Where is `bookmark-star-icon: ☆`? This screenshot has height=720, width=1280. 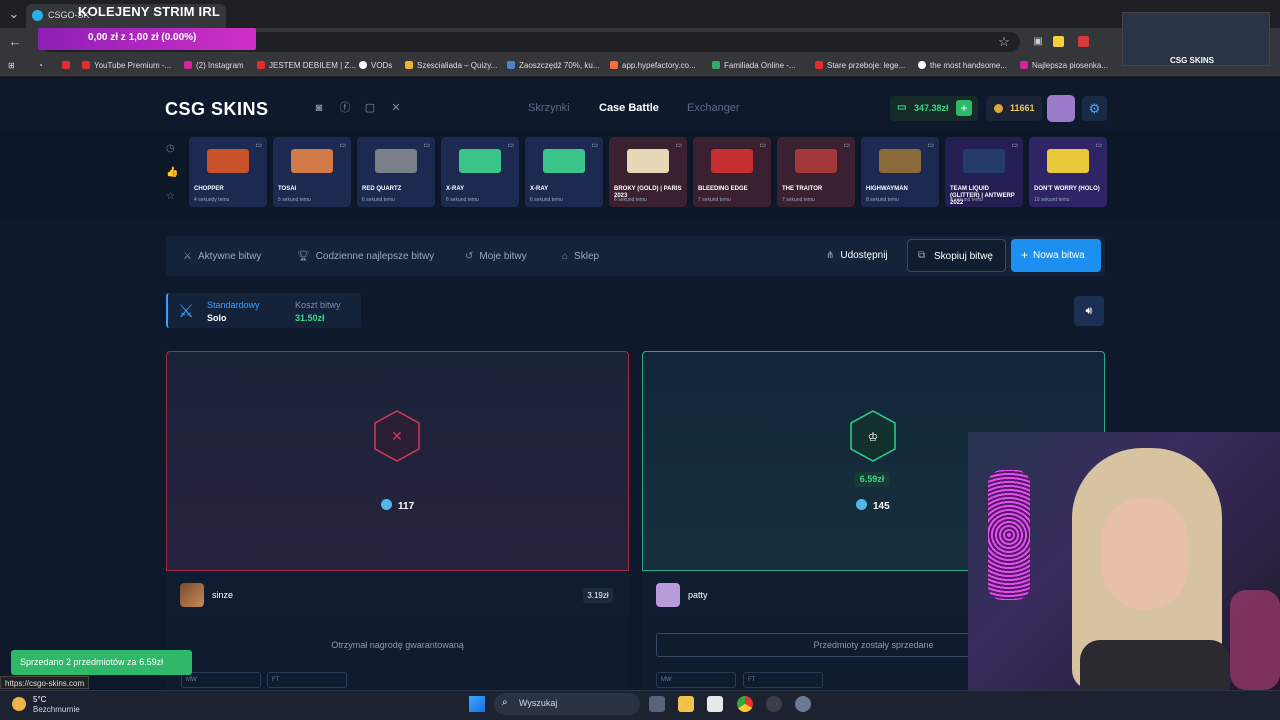
bookmark-star-icon: ☆ is located at coordinates (1004, 42).